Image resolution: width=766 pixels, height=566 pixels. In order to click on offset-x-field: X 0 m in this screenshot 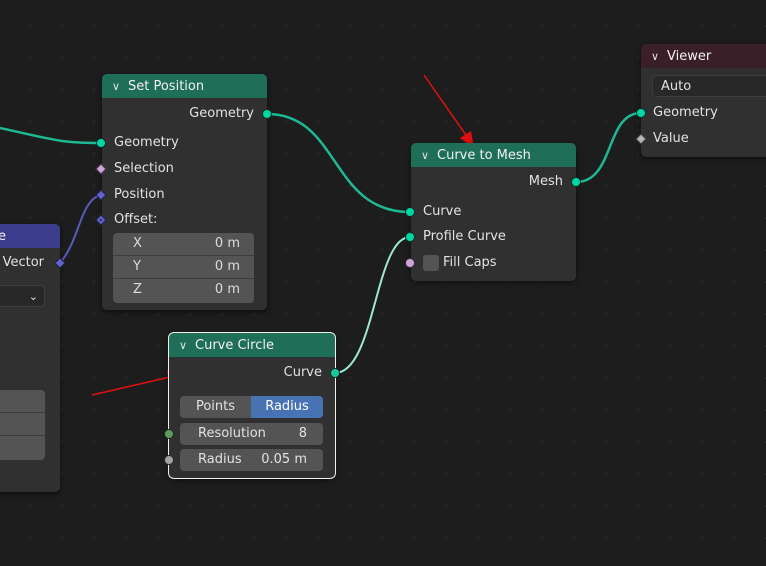, I will do `click(183, 244)`.